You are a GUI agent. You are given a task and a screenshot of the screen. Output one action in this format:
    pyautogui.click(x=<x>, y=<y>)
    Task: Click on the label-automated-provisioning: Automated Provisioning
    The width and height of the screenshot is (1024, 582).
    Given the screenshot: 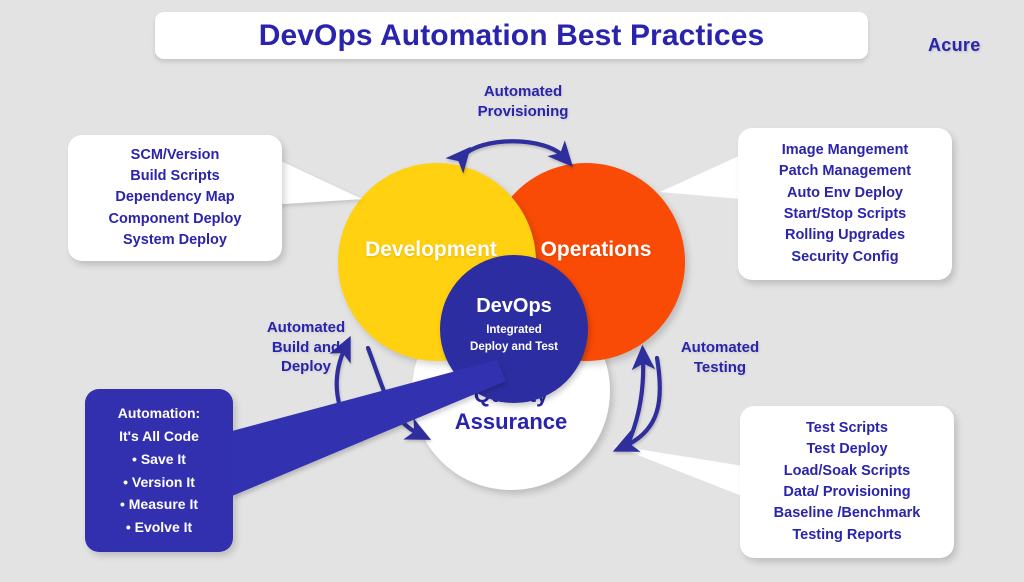 What is the action you would take?
    pyautogui.click(x=523, y=101)
    